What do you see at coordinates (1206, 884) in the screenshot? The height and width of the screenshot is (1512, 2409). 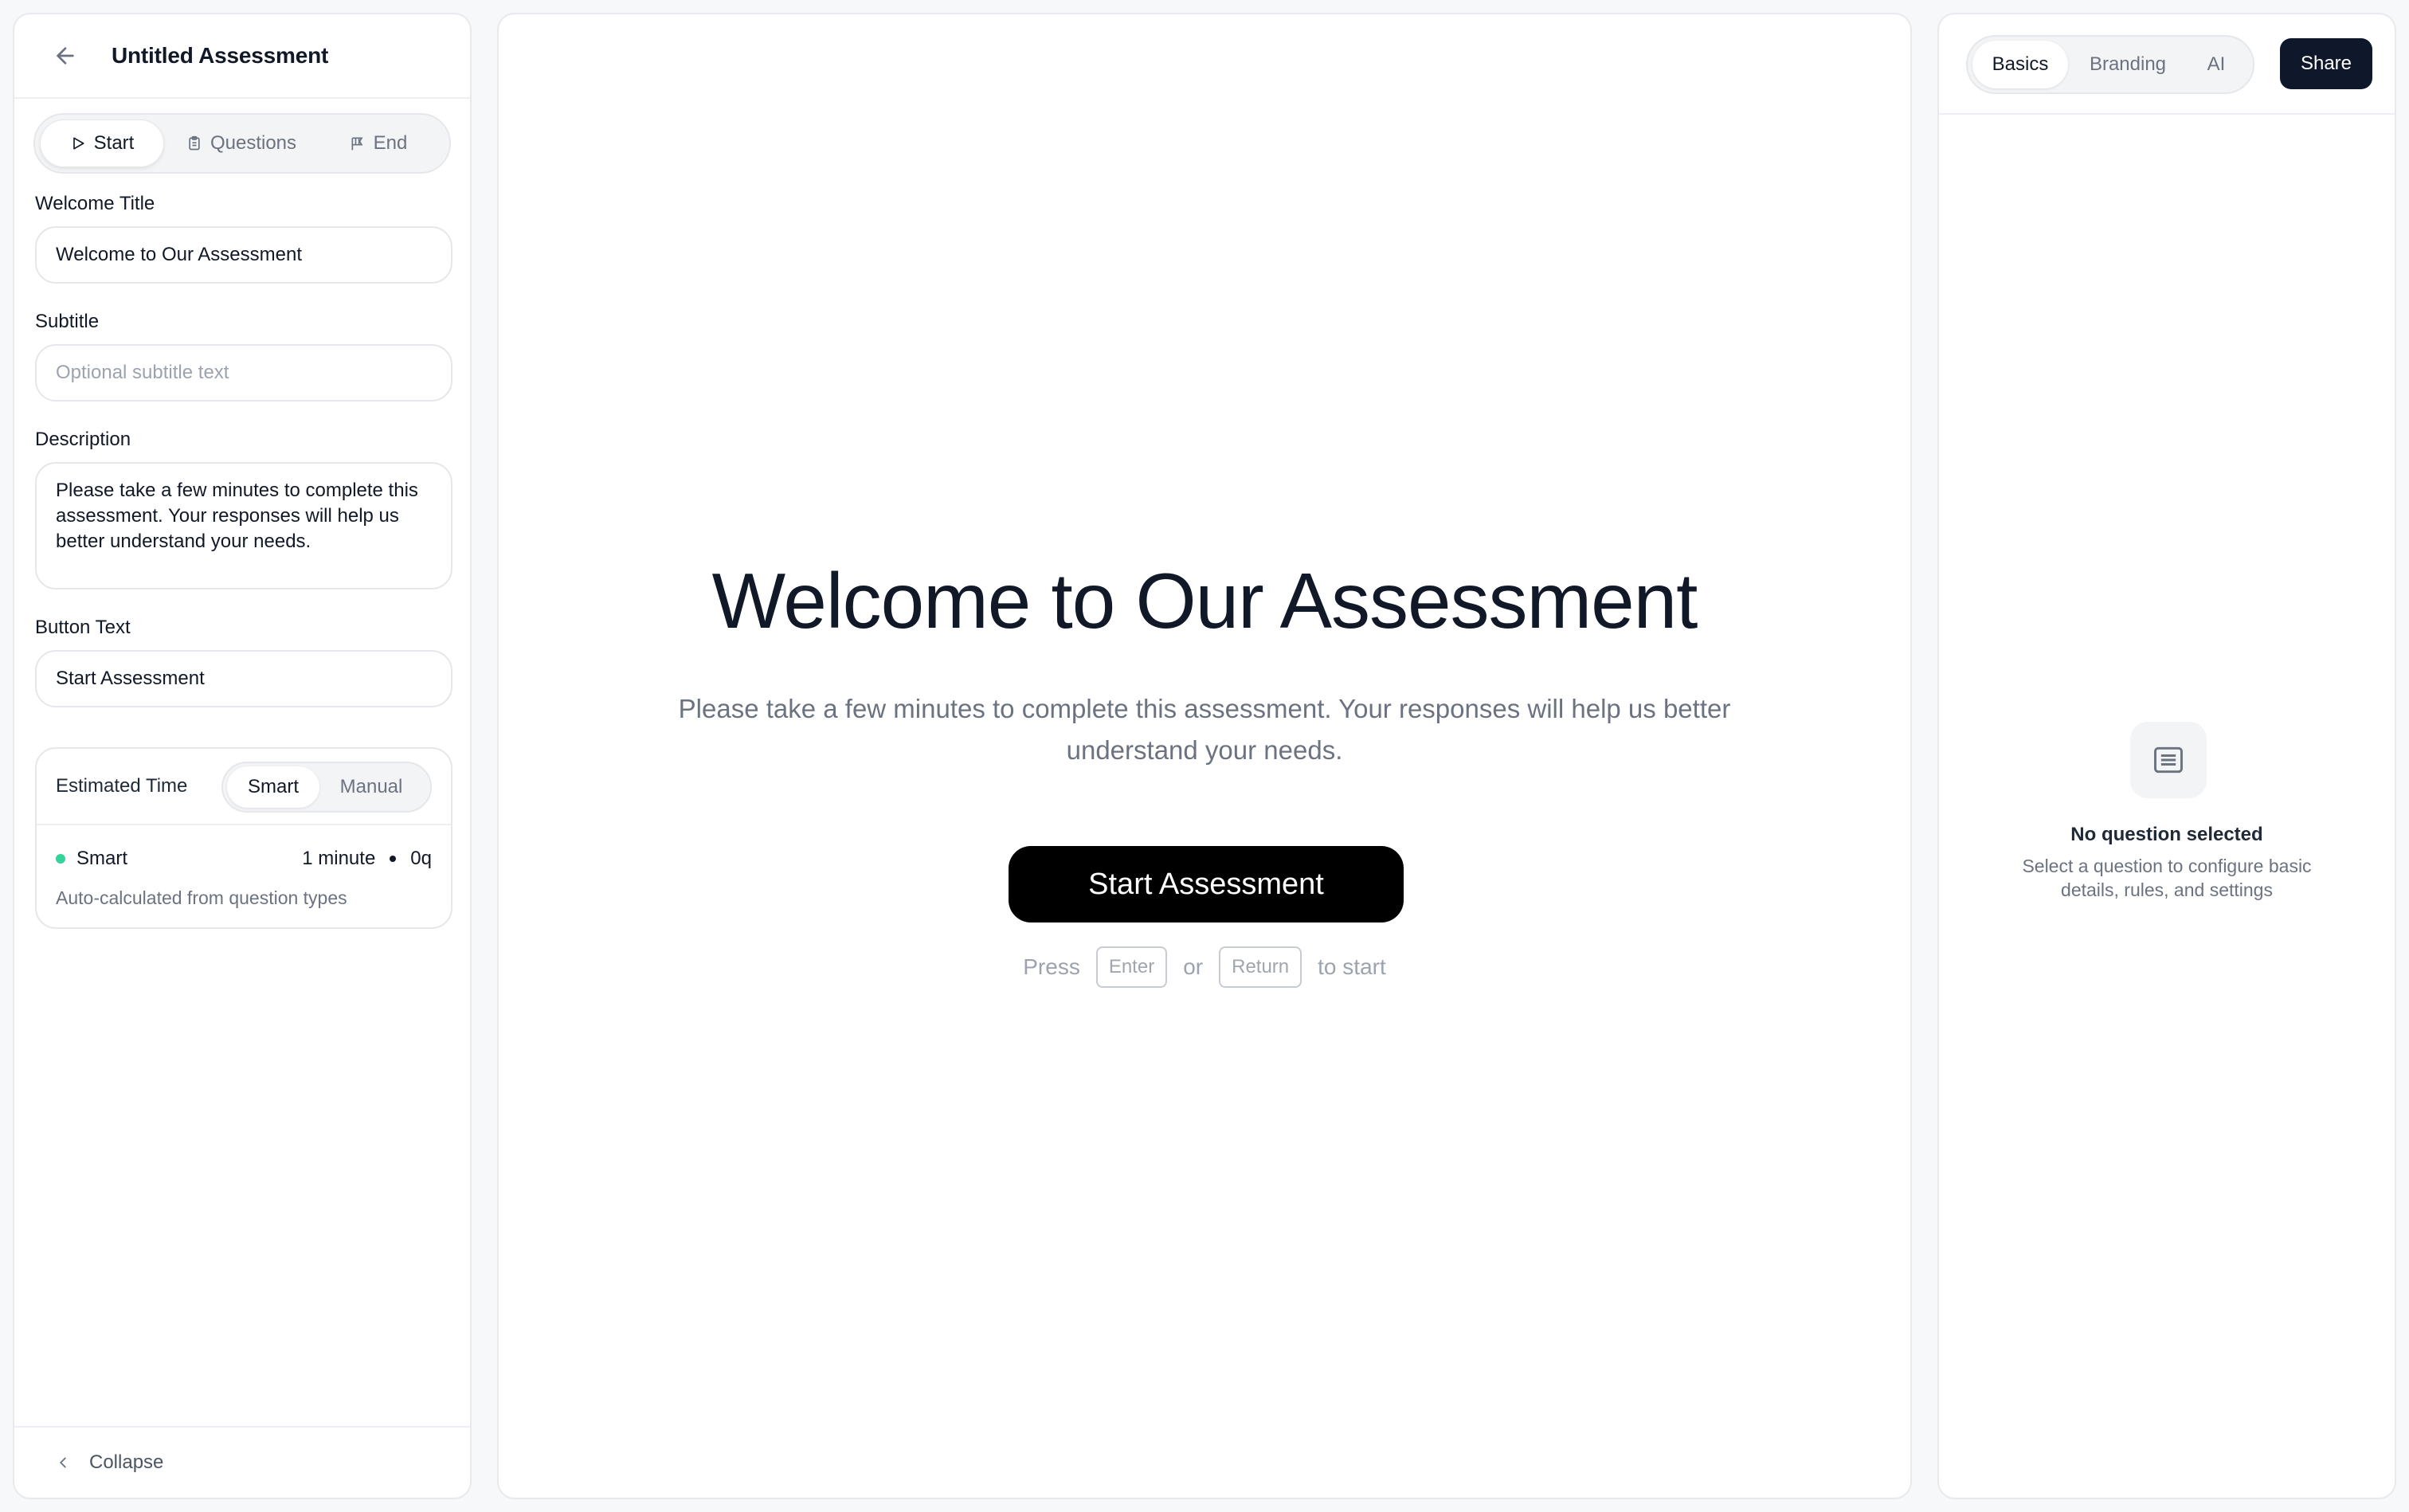 I see `start-assessment-button: Start Assessment` at bounding box center [1206, 884].